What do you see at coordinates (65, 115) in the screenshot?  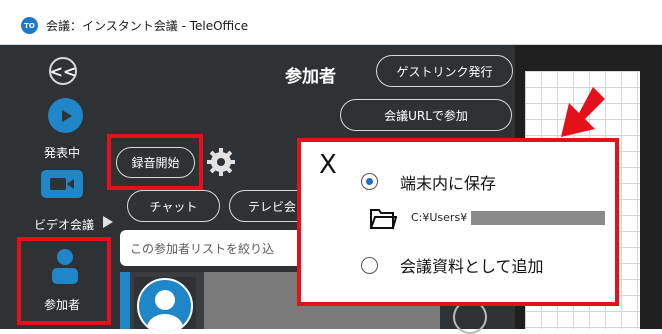 I see `play-icon` at bounding box center [65, 115].